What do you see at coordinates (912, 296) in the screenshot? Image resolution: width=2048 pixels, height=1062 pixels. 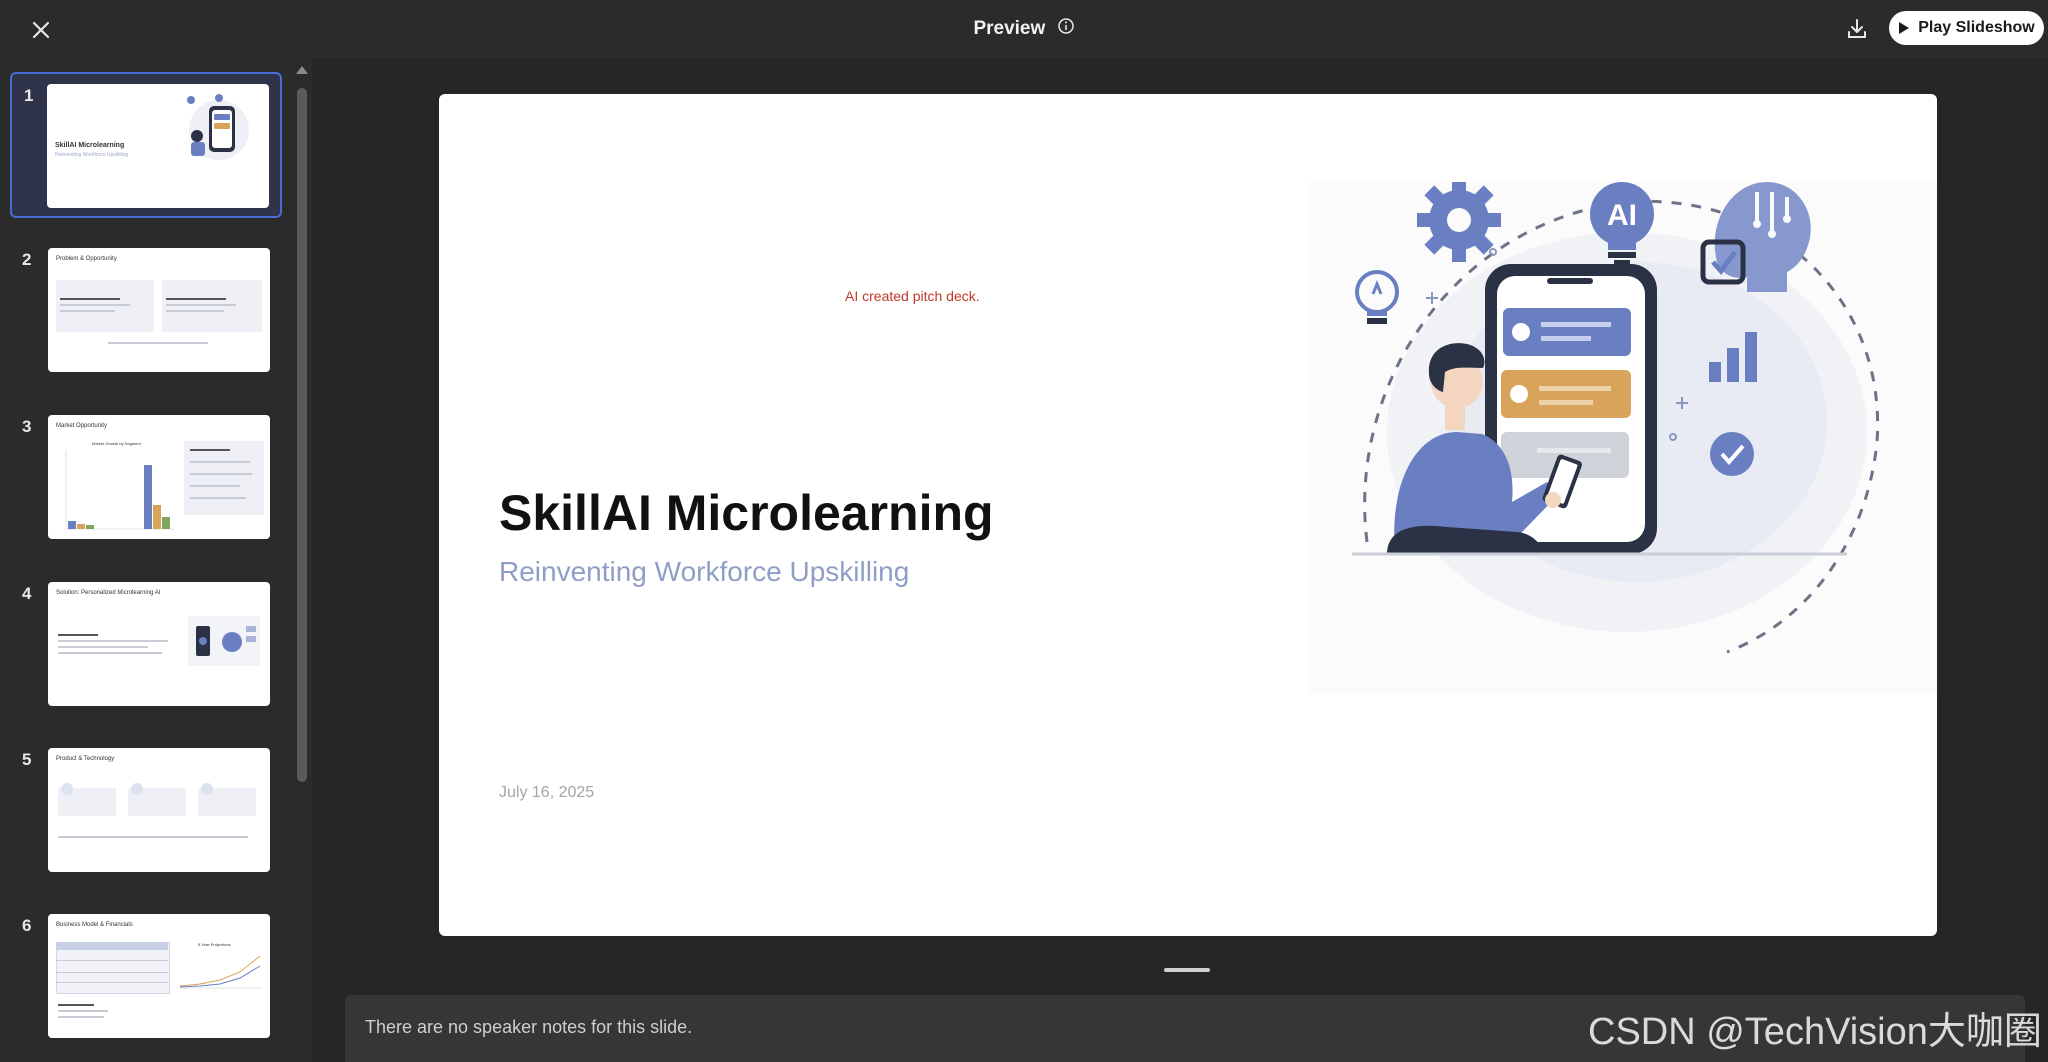 I see `ai-created-note: AI created pitch deck.` at bounding box center [912, 296].